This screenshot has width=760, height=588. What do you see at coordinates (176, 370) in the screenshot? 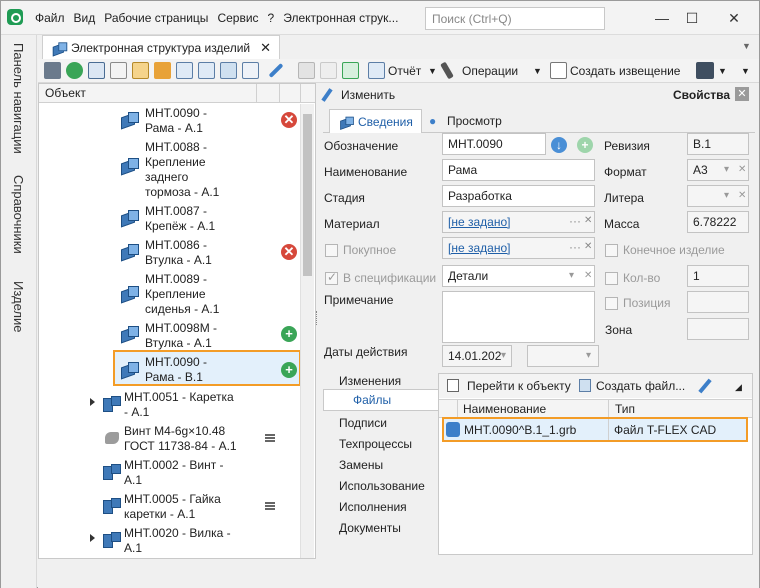
I see `tree-node-selected: МНТ.0090 - Рама - В.1` at bounding box center [176, 370].